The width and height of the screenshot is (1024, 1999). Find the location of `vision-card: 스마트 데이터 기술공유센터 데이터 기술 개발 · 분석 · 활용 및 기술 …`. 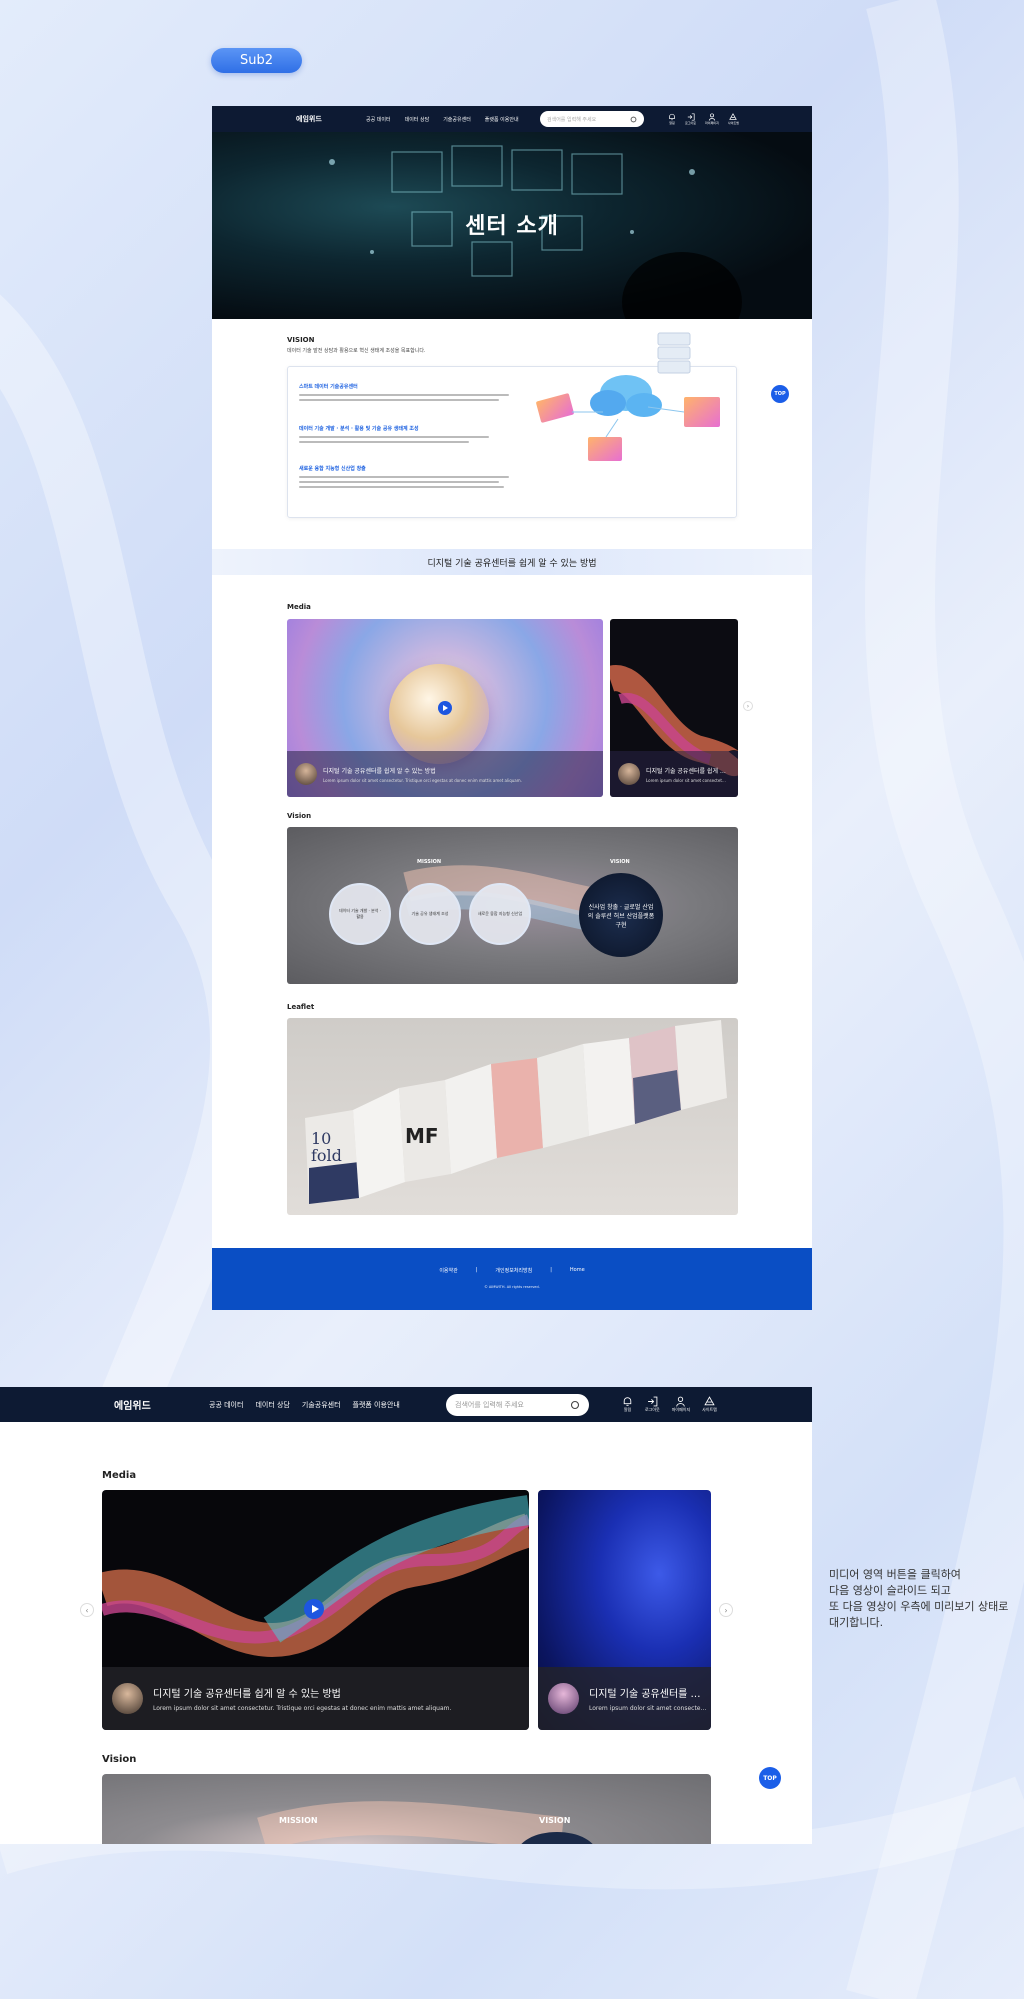

vision-card: 스마트 데이터 기술공유센터 데이터 기술 개발 · 분석 · 활용 및 기술 … is located at coordinates (512, 425).